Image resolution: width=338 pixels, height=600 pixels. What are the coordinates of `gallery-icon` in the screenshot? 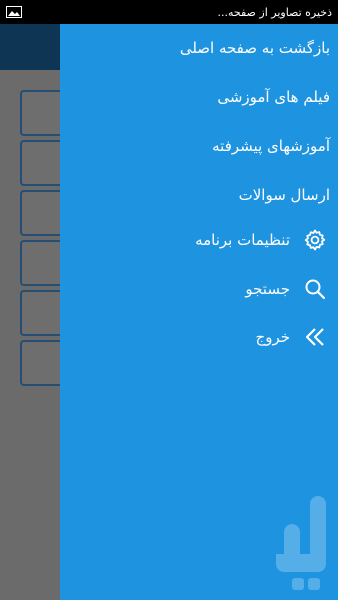 It's located at (14, 12).